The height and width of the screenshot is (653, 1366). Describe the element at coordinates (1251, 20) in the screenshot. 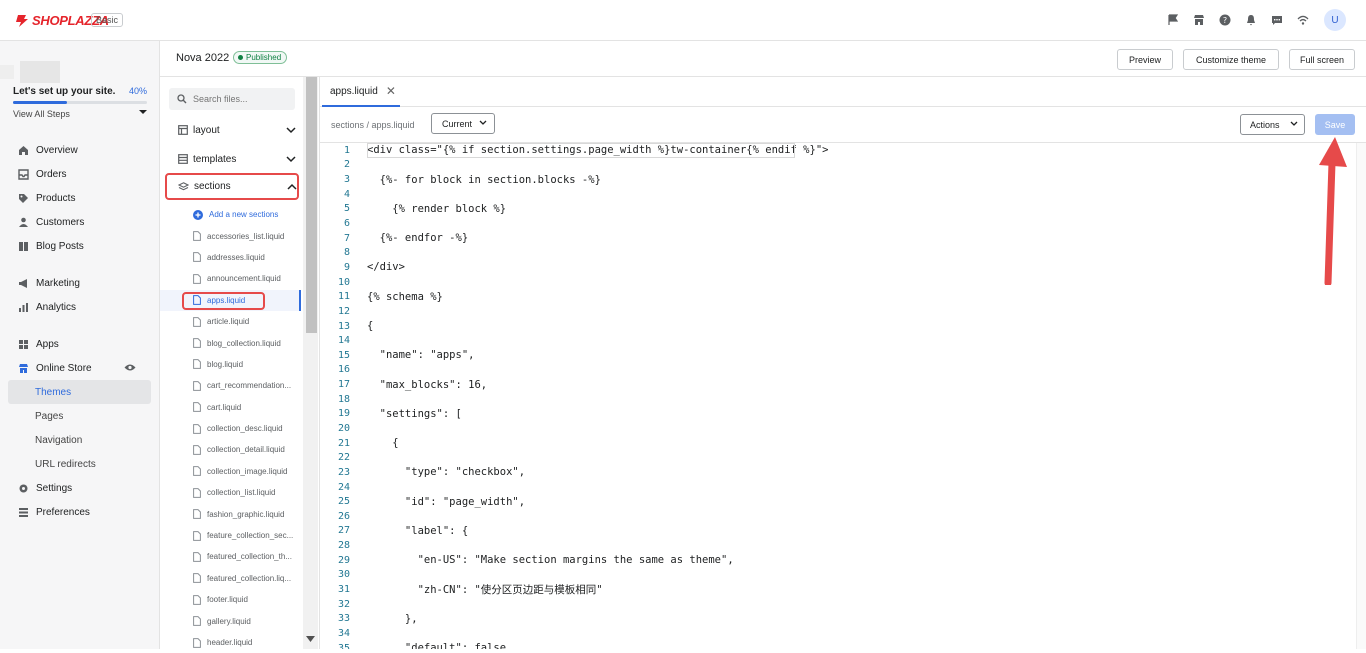

I see `bell-icon` at that location.